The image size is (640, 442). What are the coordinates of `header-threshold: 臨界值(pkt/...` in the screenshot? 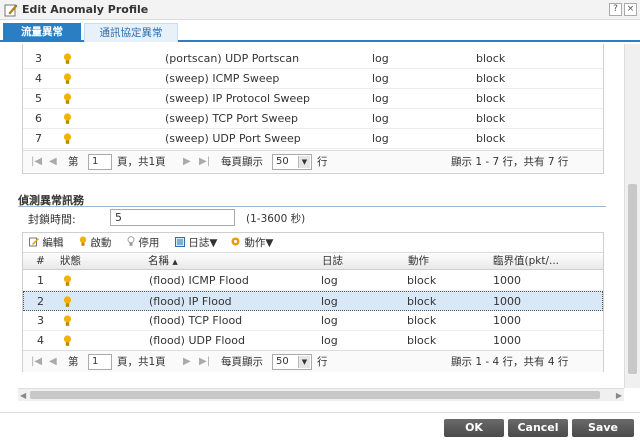 It's located at (547, 261).